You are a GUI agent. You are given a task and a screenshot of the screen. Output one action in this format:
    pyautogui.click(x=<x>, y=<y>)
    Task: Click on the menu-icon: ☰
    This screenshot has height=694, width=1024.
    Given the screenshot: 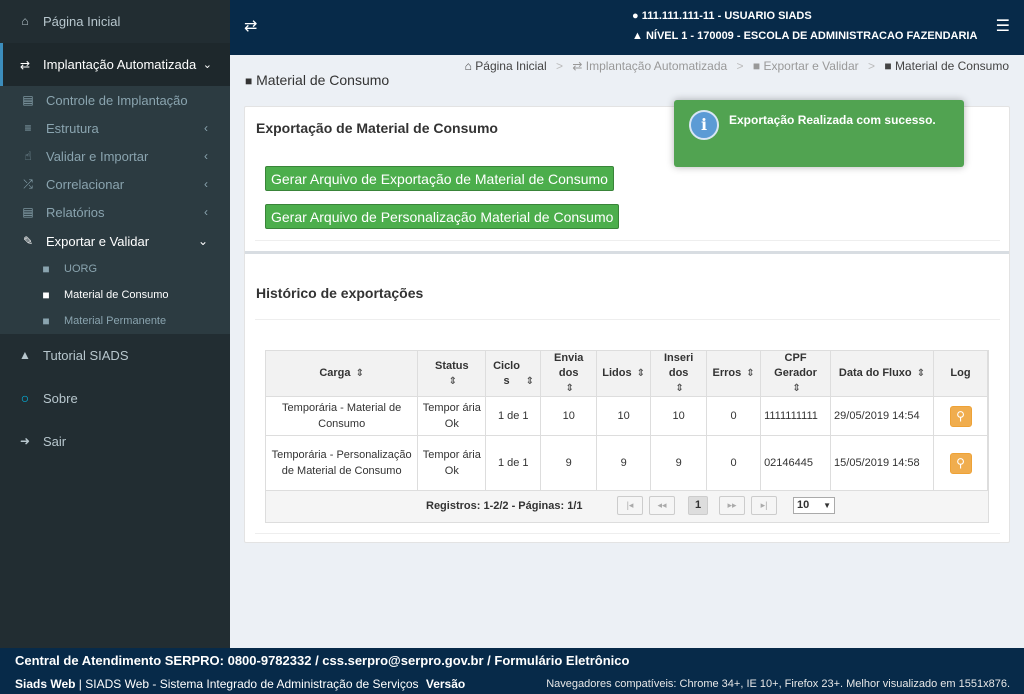 What is the action you would take?
    pyautogui.click(x=1003, y=26)
    